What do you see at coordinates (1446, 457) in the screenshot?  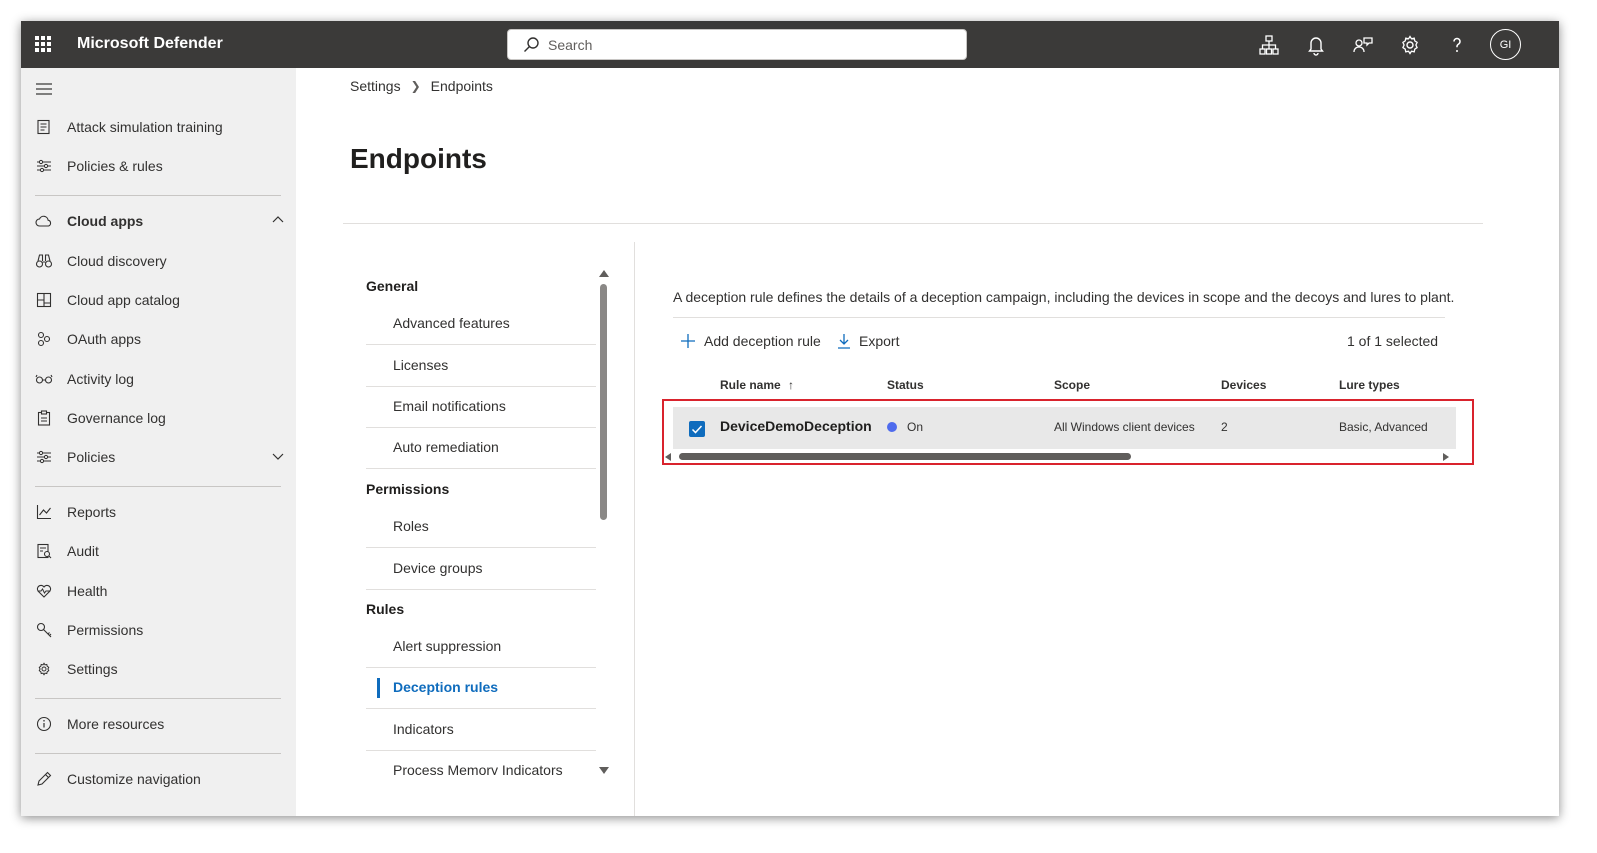 I see `scroll-right-arrow-icon` at bounding box center [1446, 457].